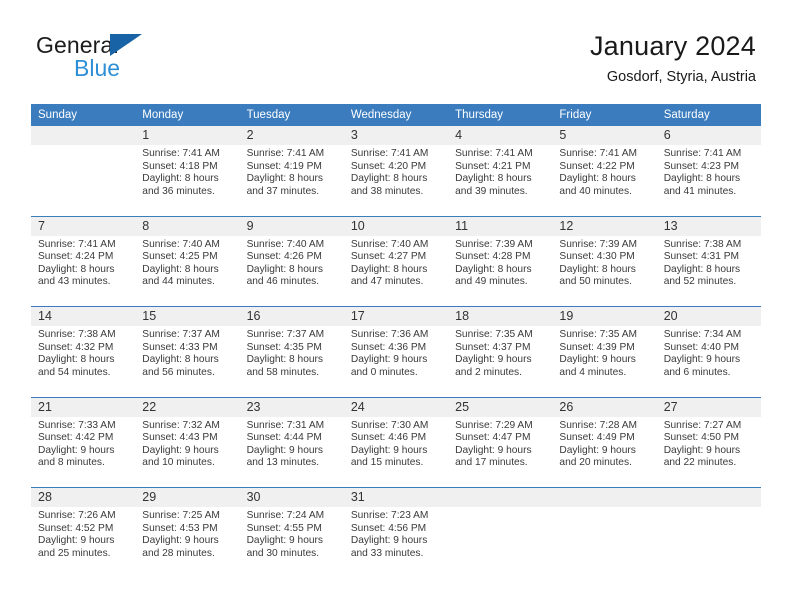 This screenshot has width=792, height=612. What do you see at coordinates (708, 226) in the screenshot?
I see `day-number: 13` at bounding box center [708, 226].